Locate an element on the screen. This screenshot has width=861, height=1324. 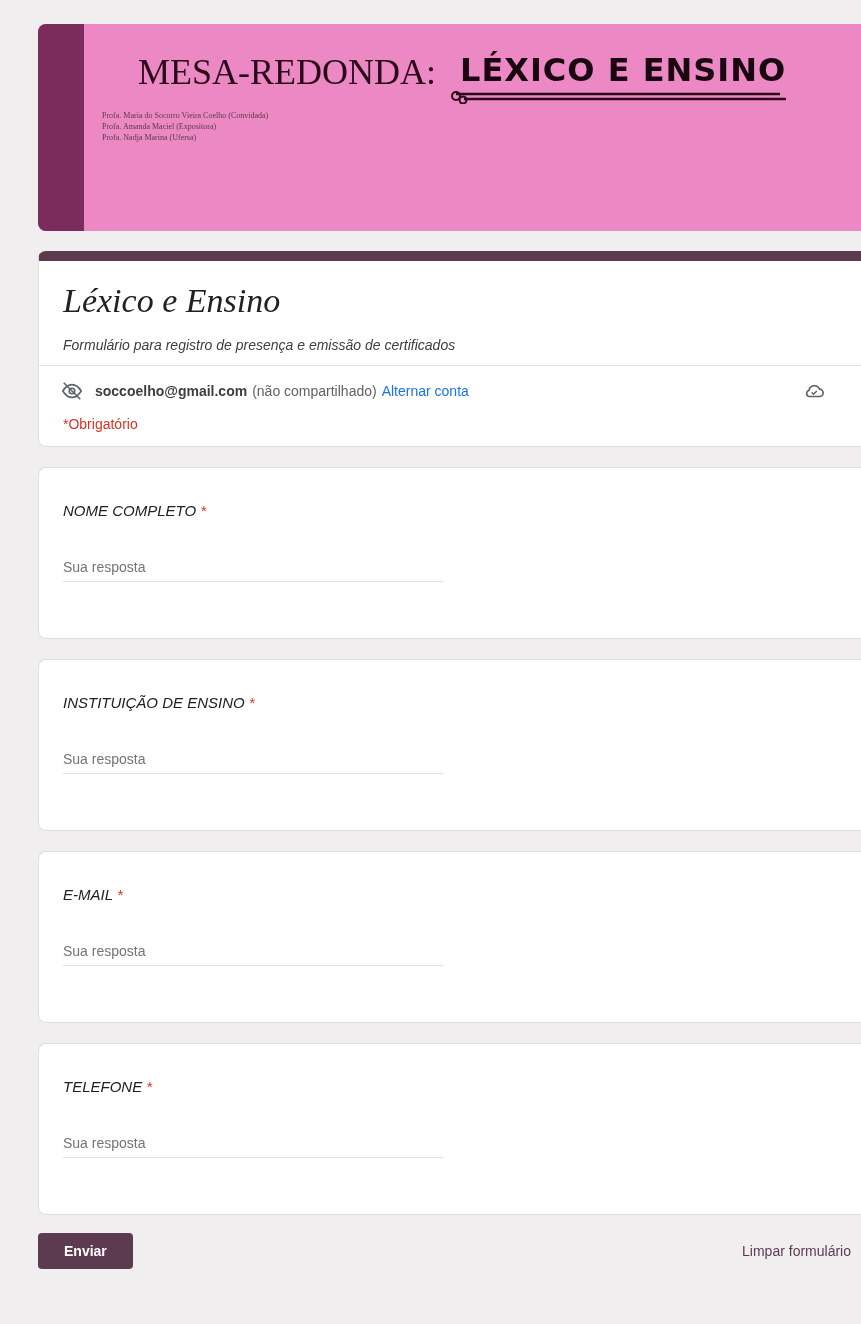
account-email: soccoelho@gmail.com is located at coordinates (171, 391).